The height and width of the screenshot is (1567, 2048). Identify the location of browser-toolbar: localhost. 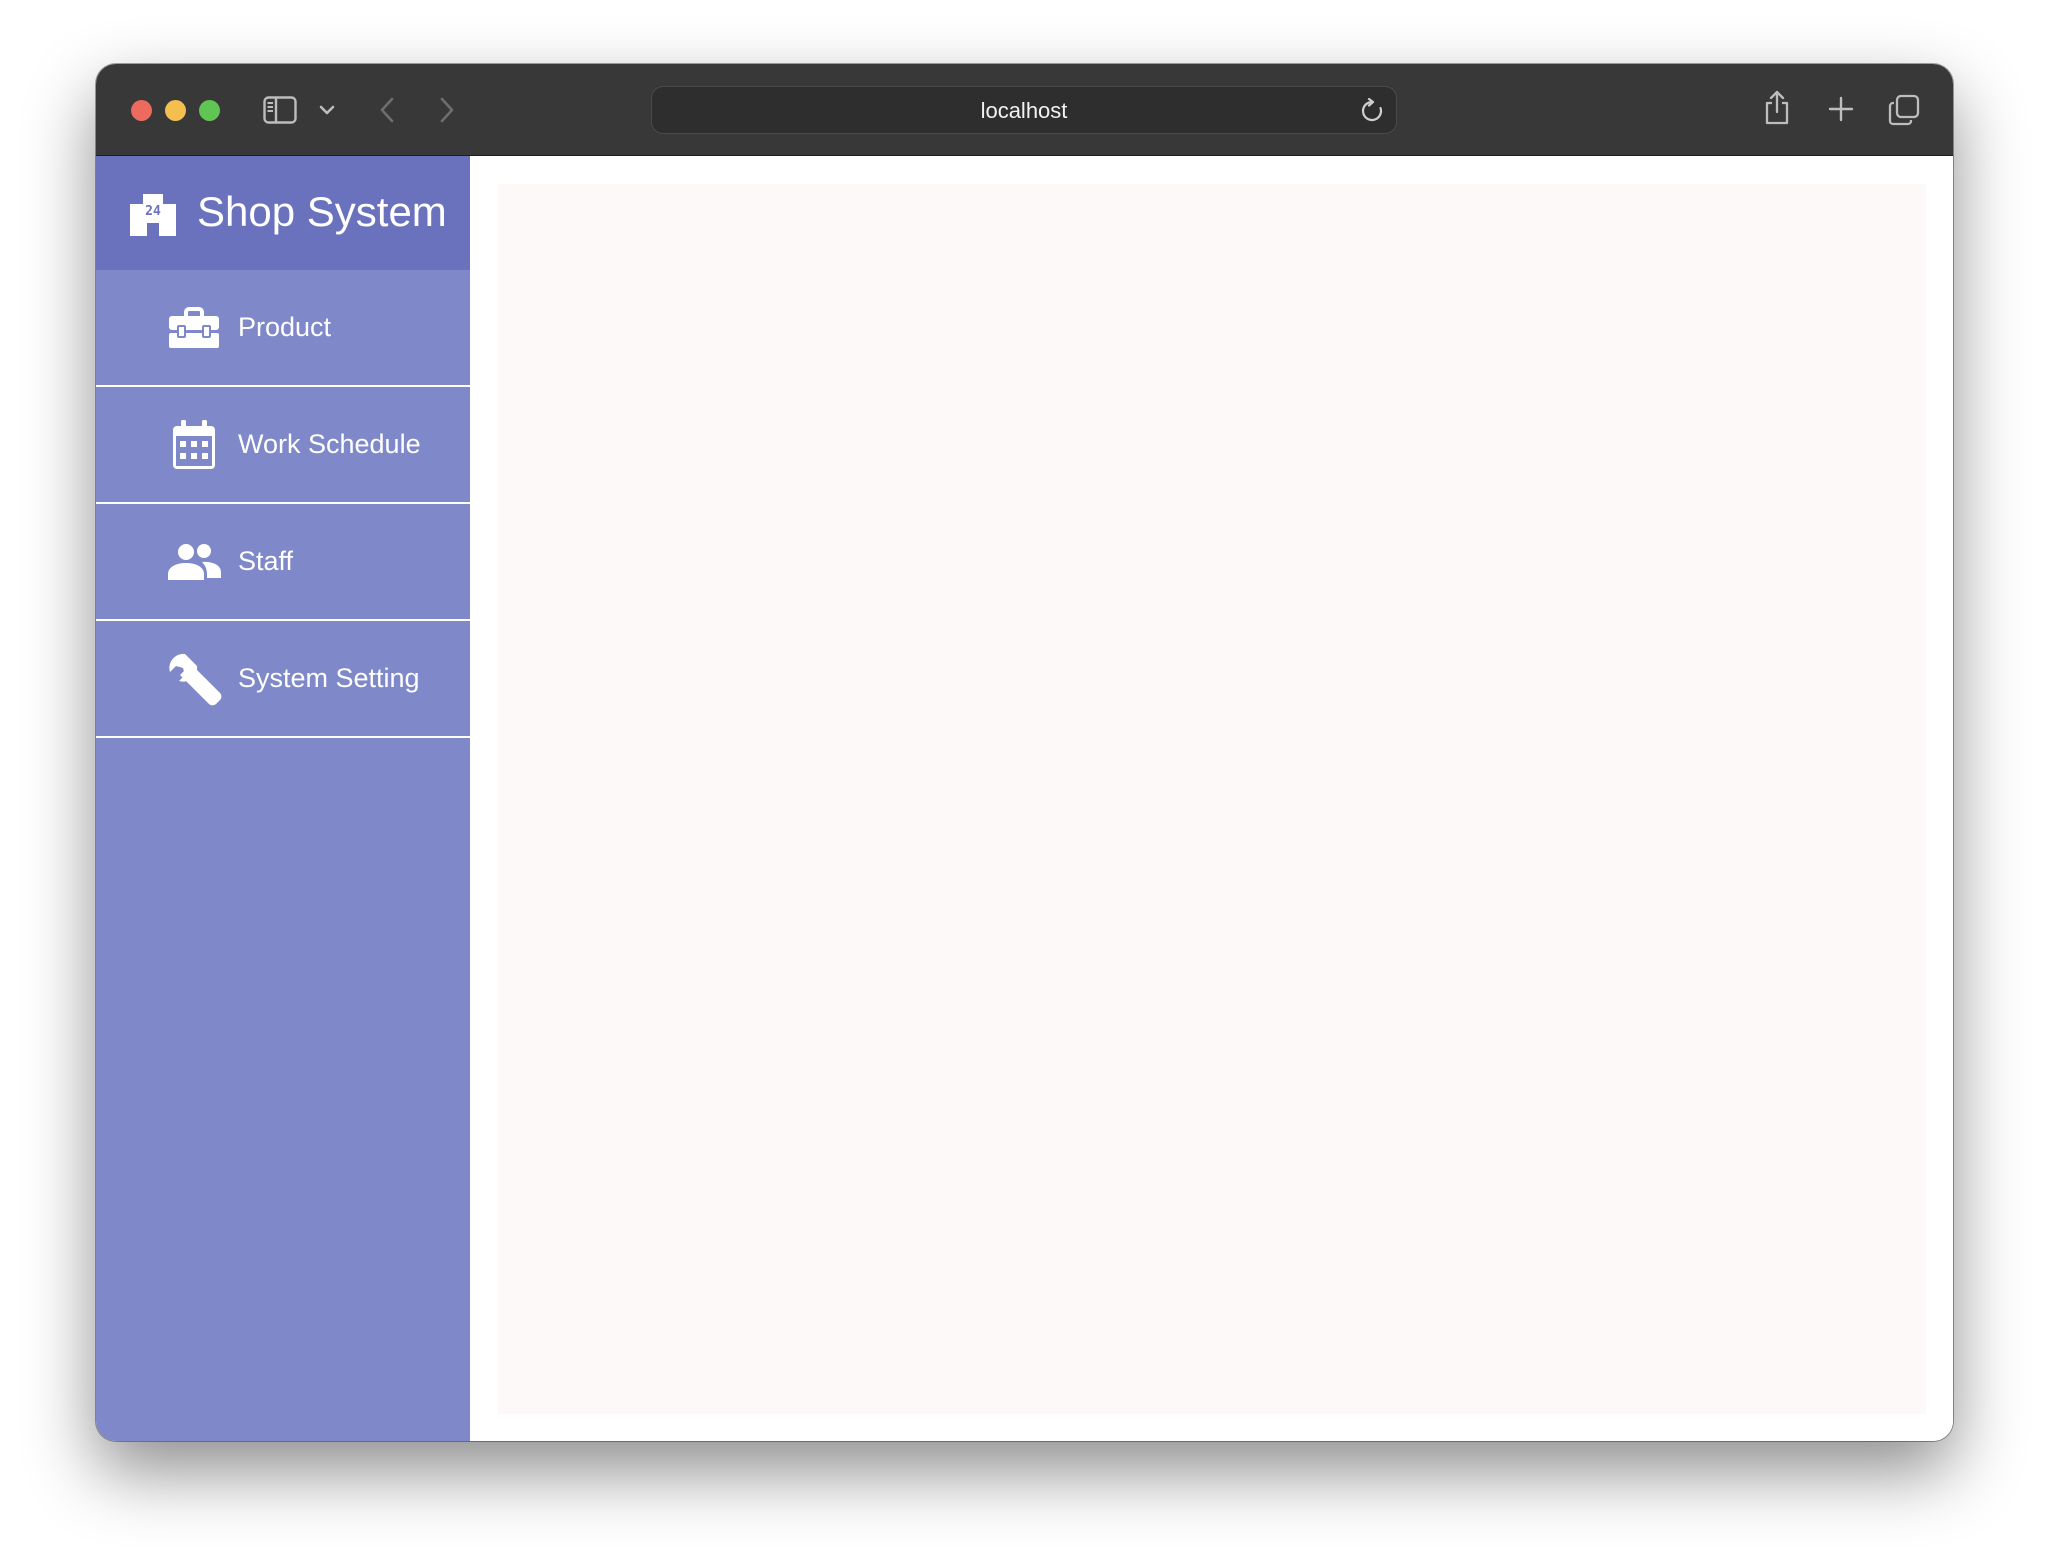
(1024, 110).